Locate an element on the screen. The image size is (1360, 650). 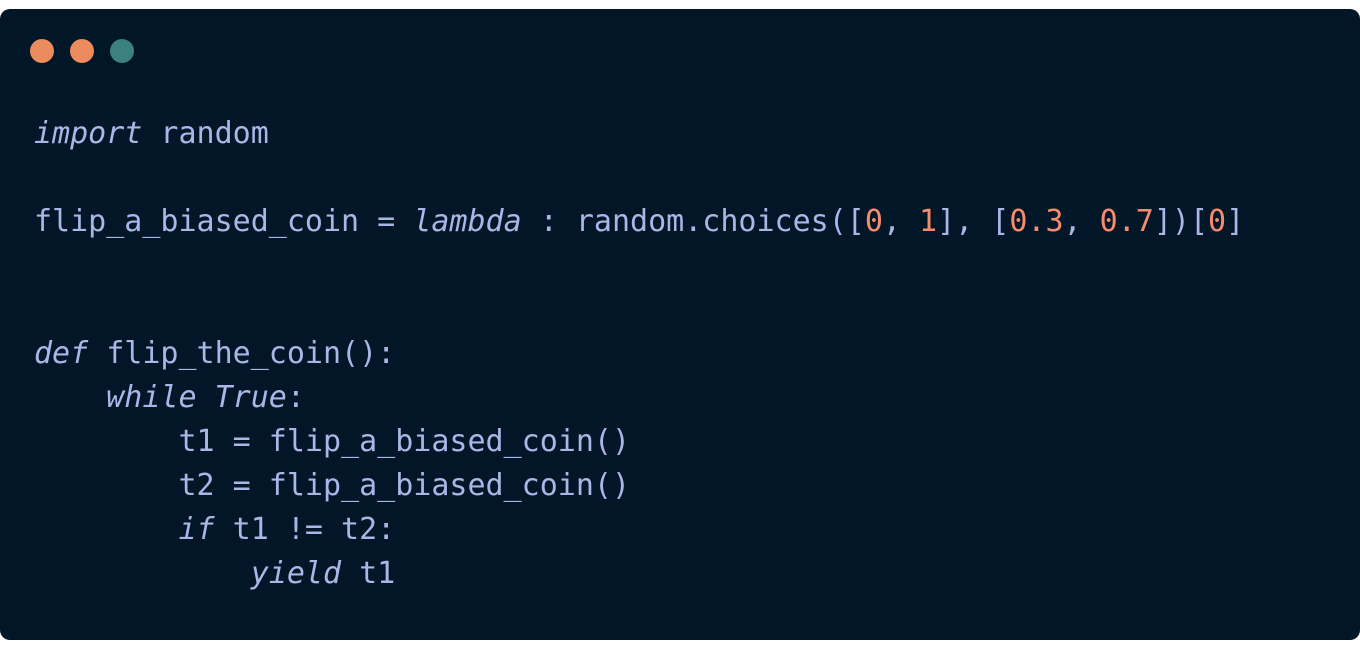
minimize-dot-icon is located at coordinates (82, 51).